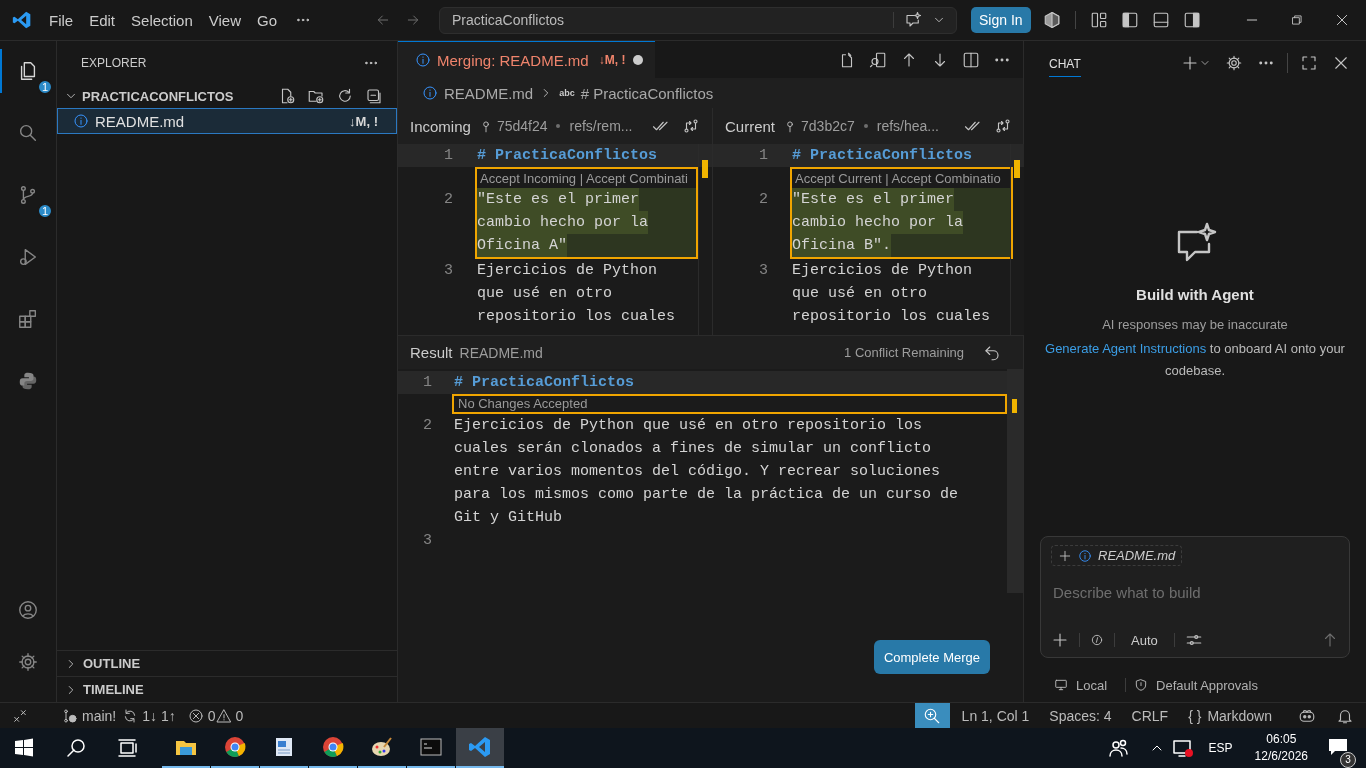  Describe the element at coordinates (128, 748) in the screenshot. I see `task-view-icon` at that location.